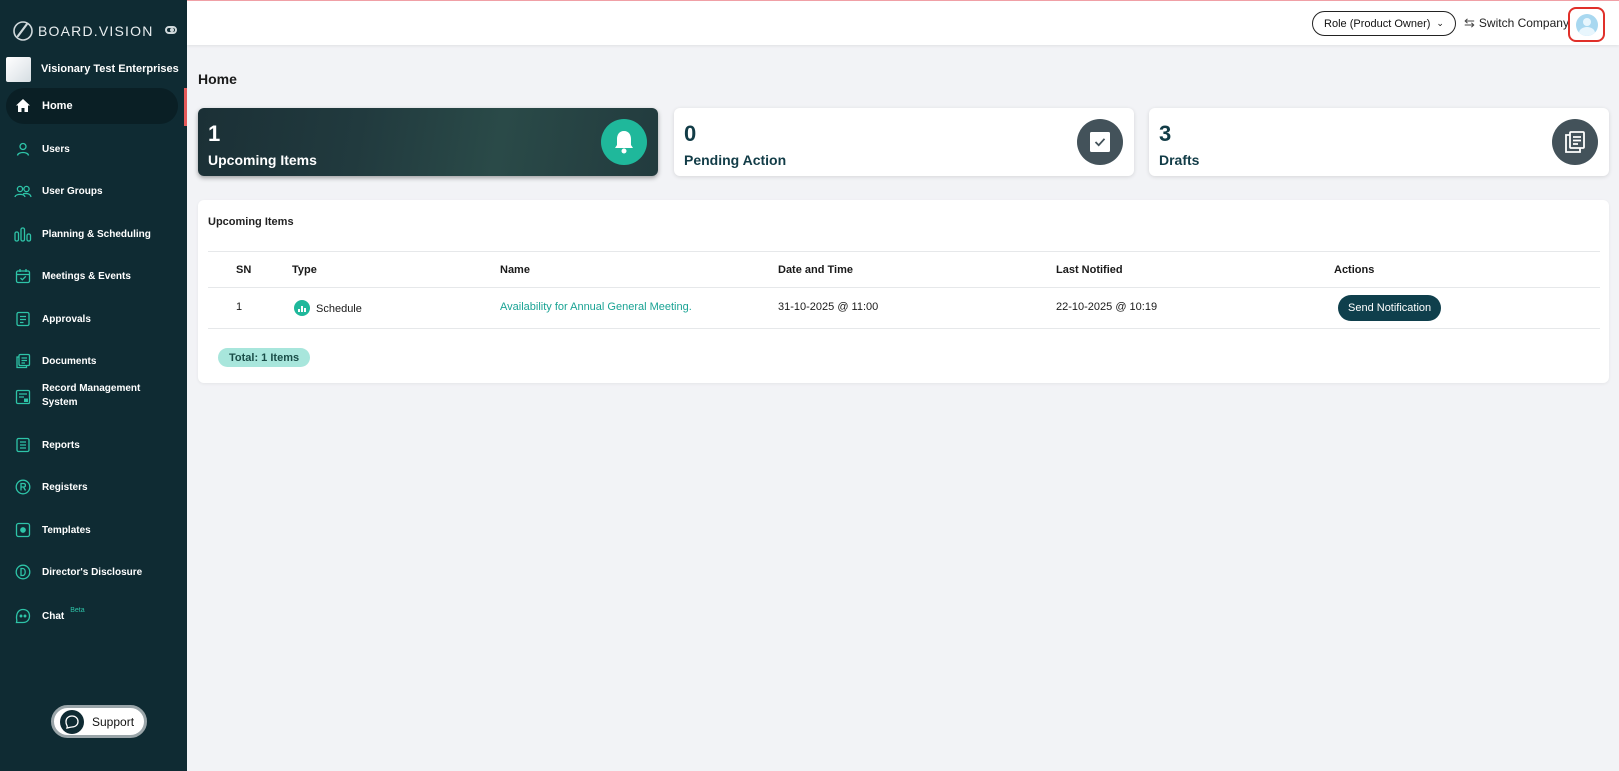  Describe the element at coordinates (86, 276) in the screenshot. I see `sidebar-item-label: Meetings & Events` at that location.